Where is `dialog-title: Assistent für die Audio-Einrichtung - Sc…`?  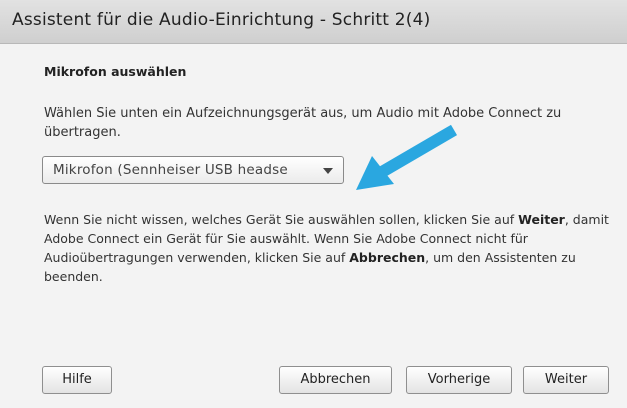 dialog-title: Assistent für die Audio-Einrichtung - Sc… is located at coordinates (221, 20).